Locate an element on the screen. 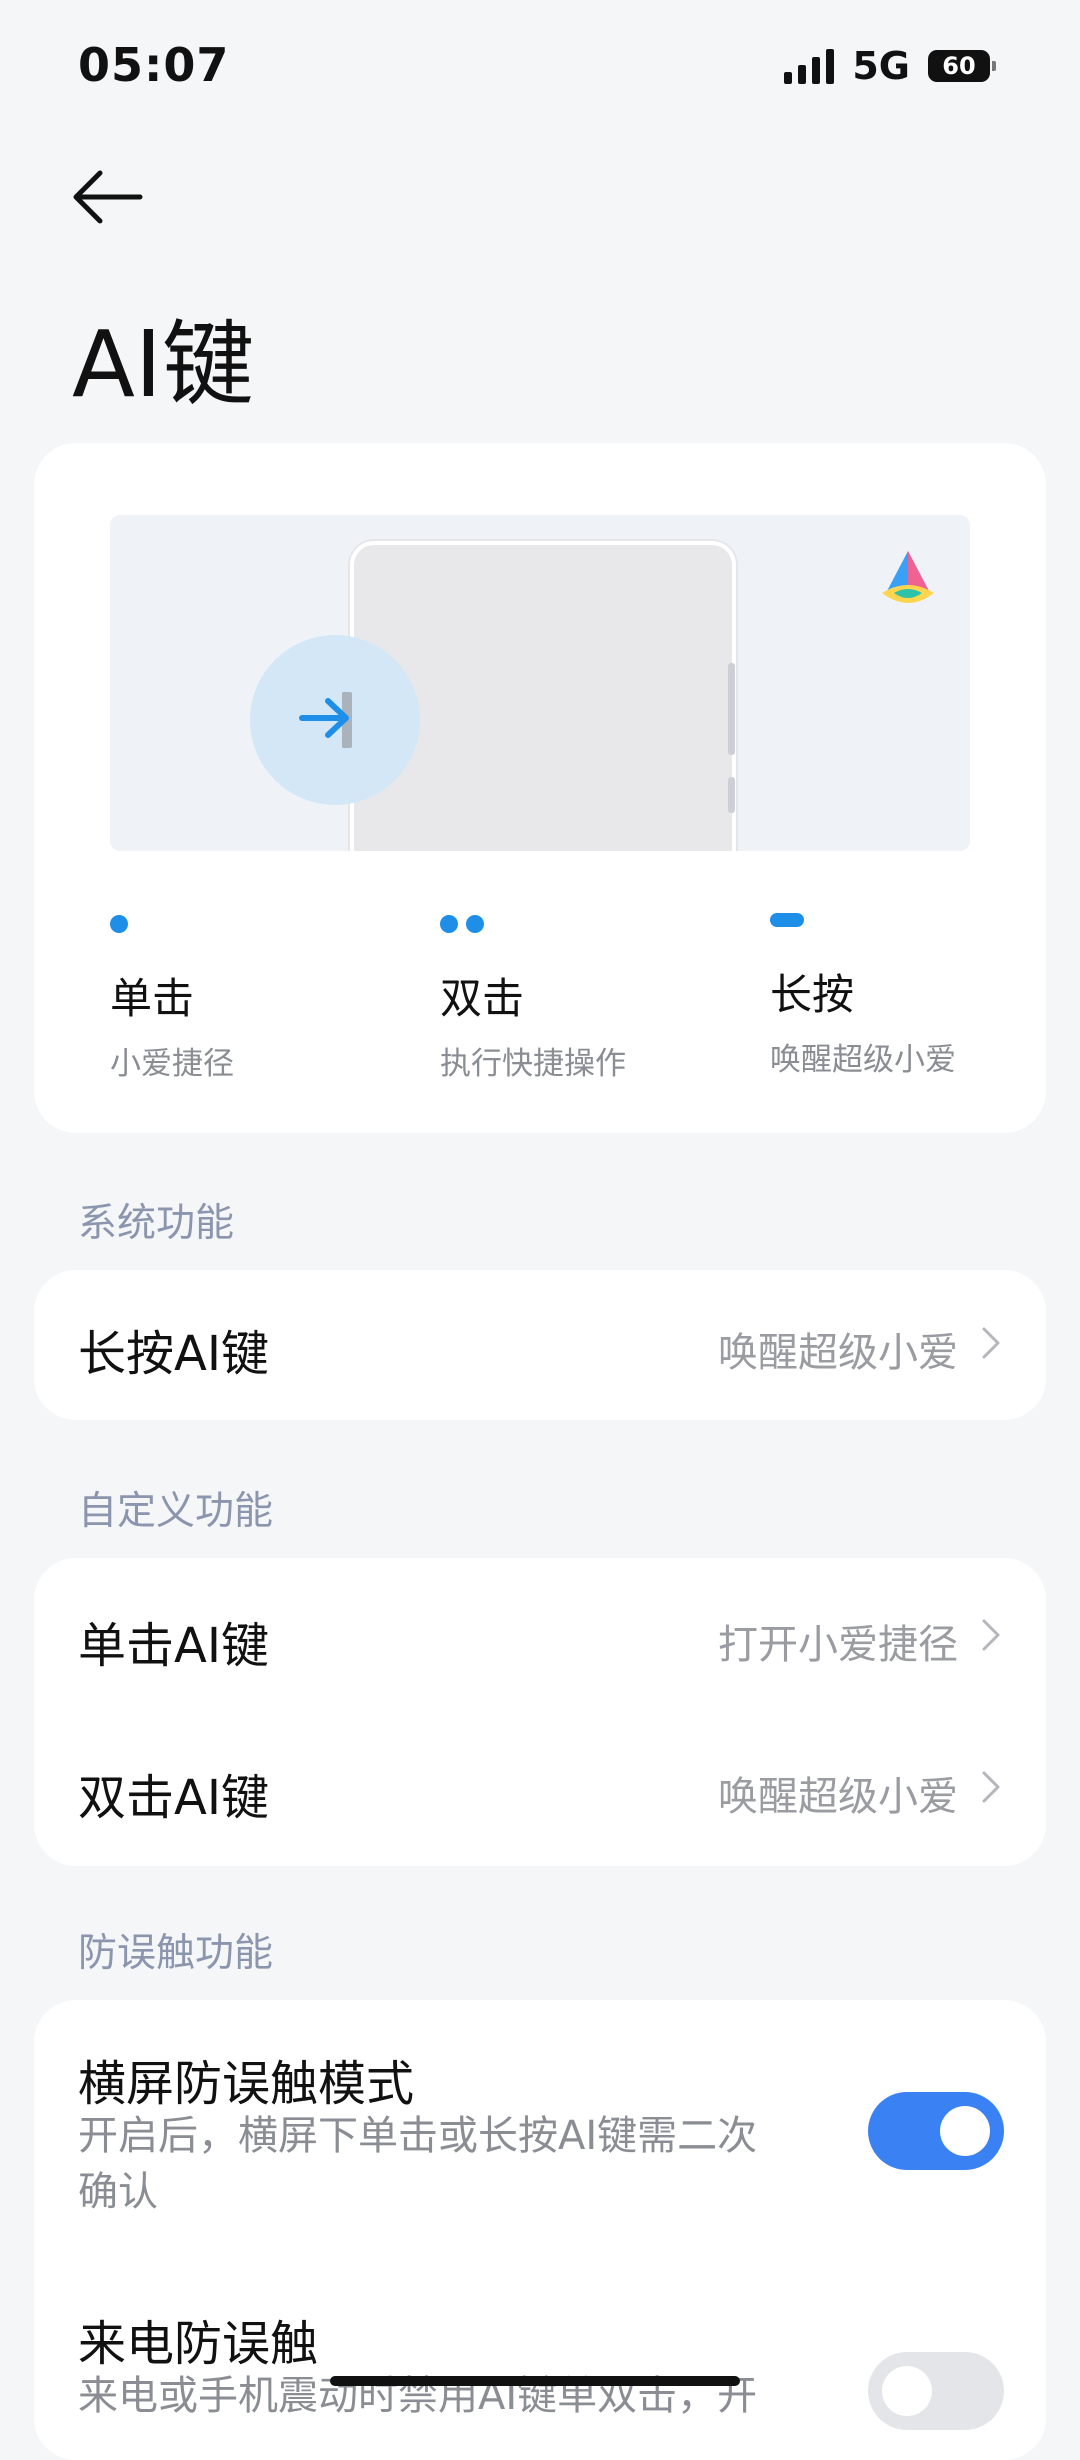 The width and height of the screenshot is (1080, 2460). setting-row-double-click: 双击AI键 唤醒超级小爱 is located at coordinates (540, 1789).